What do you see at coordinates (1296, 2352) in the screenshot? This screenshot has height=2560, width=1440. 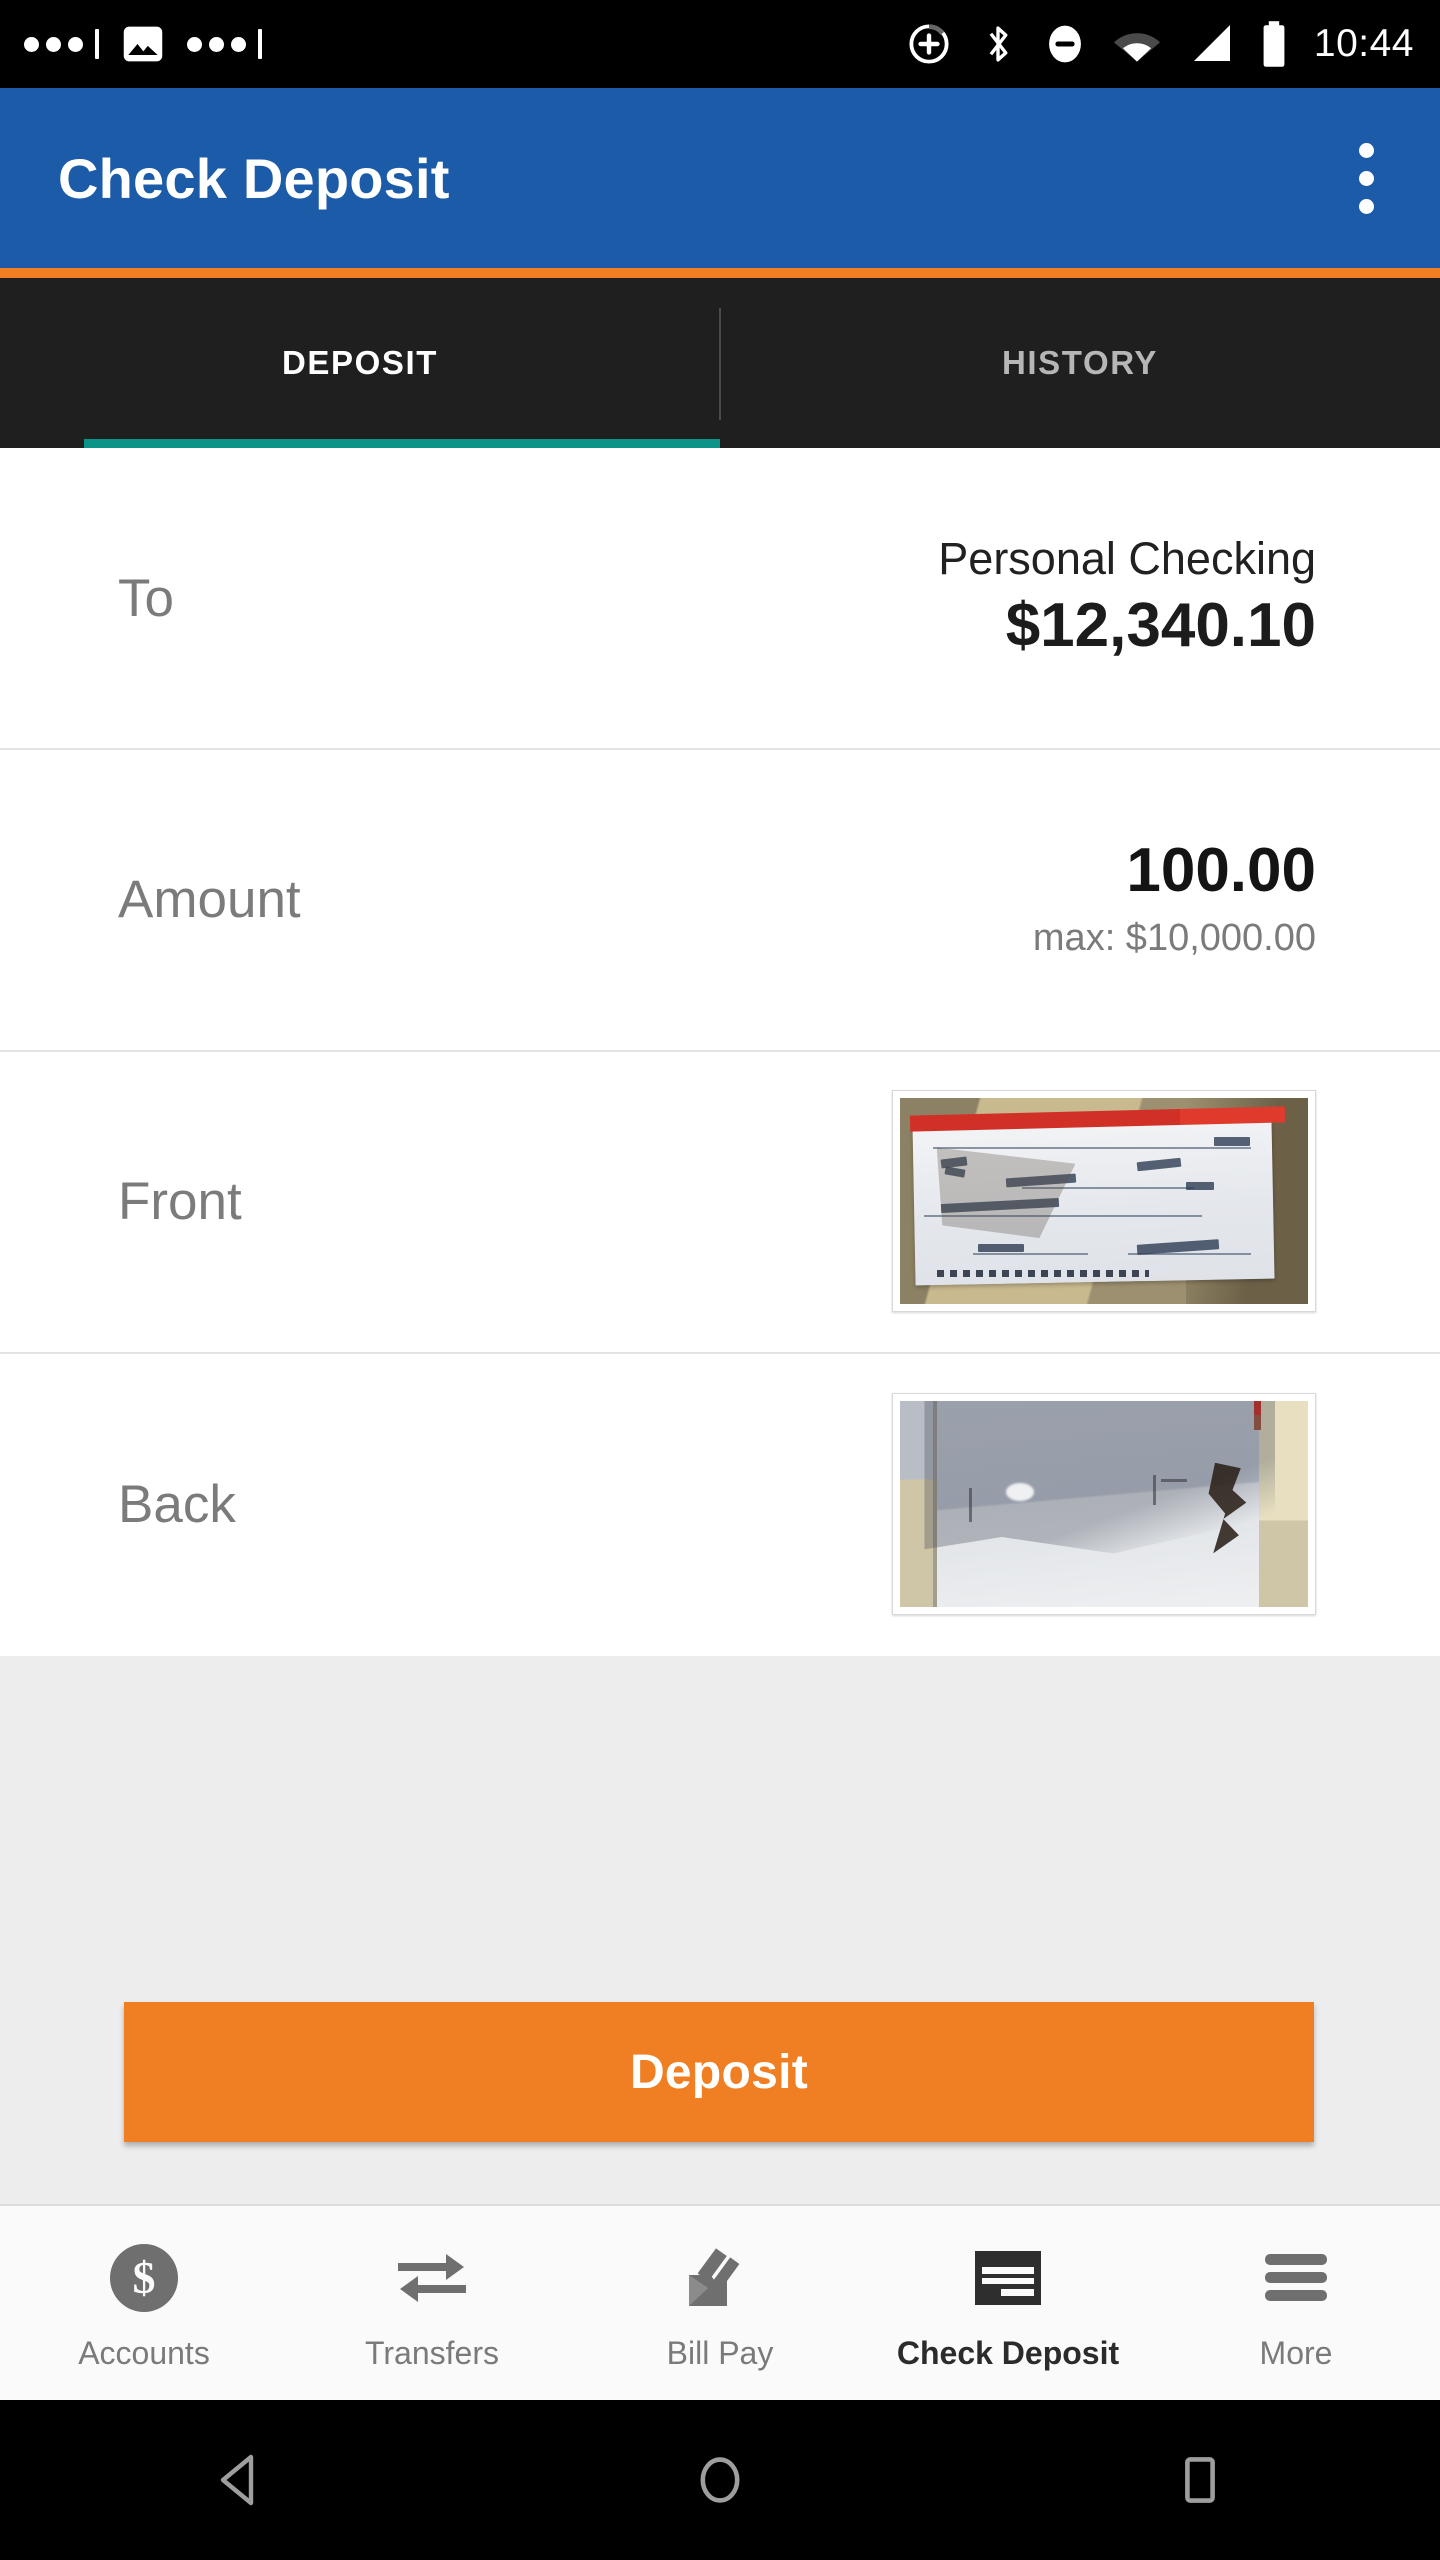 I see `nav-label-more: More` at bounding box center [1296, 2352].